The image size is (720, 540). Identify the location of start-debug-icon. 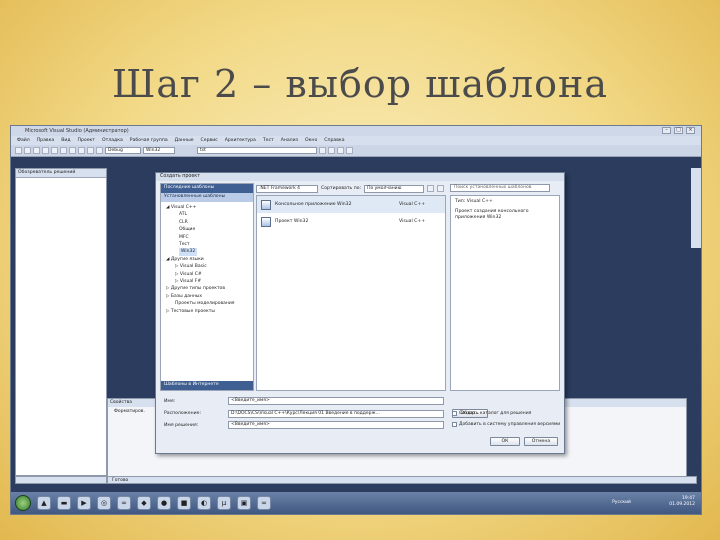
(99, 150).